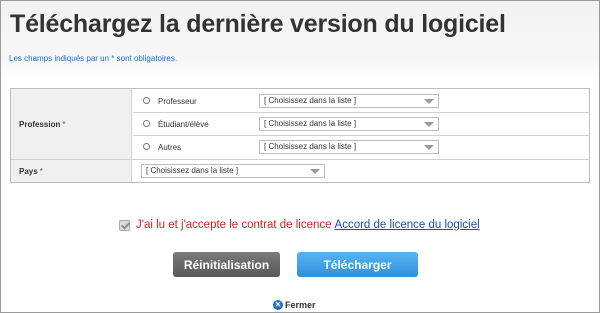 The width and height of the screenshot is (600, 313). What do you see at coordinates (124, 225) in the screenshot?
I see `accept-license-checkbox` at bounding box center [124, 225].